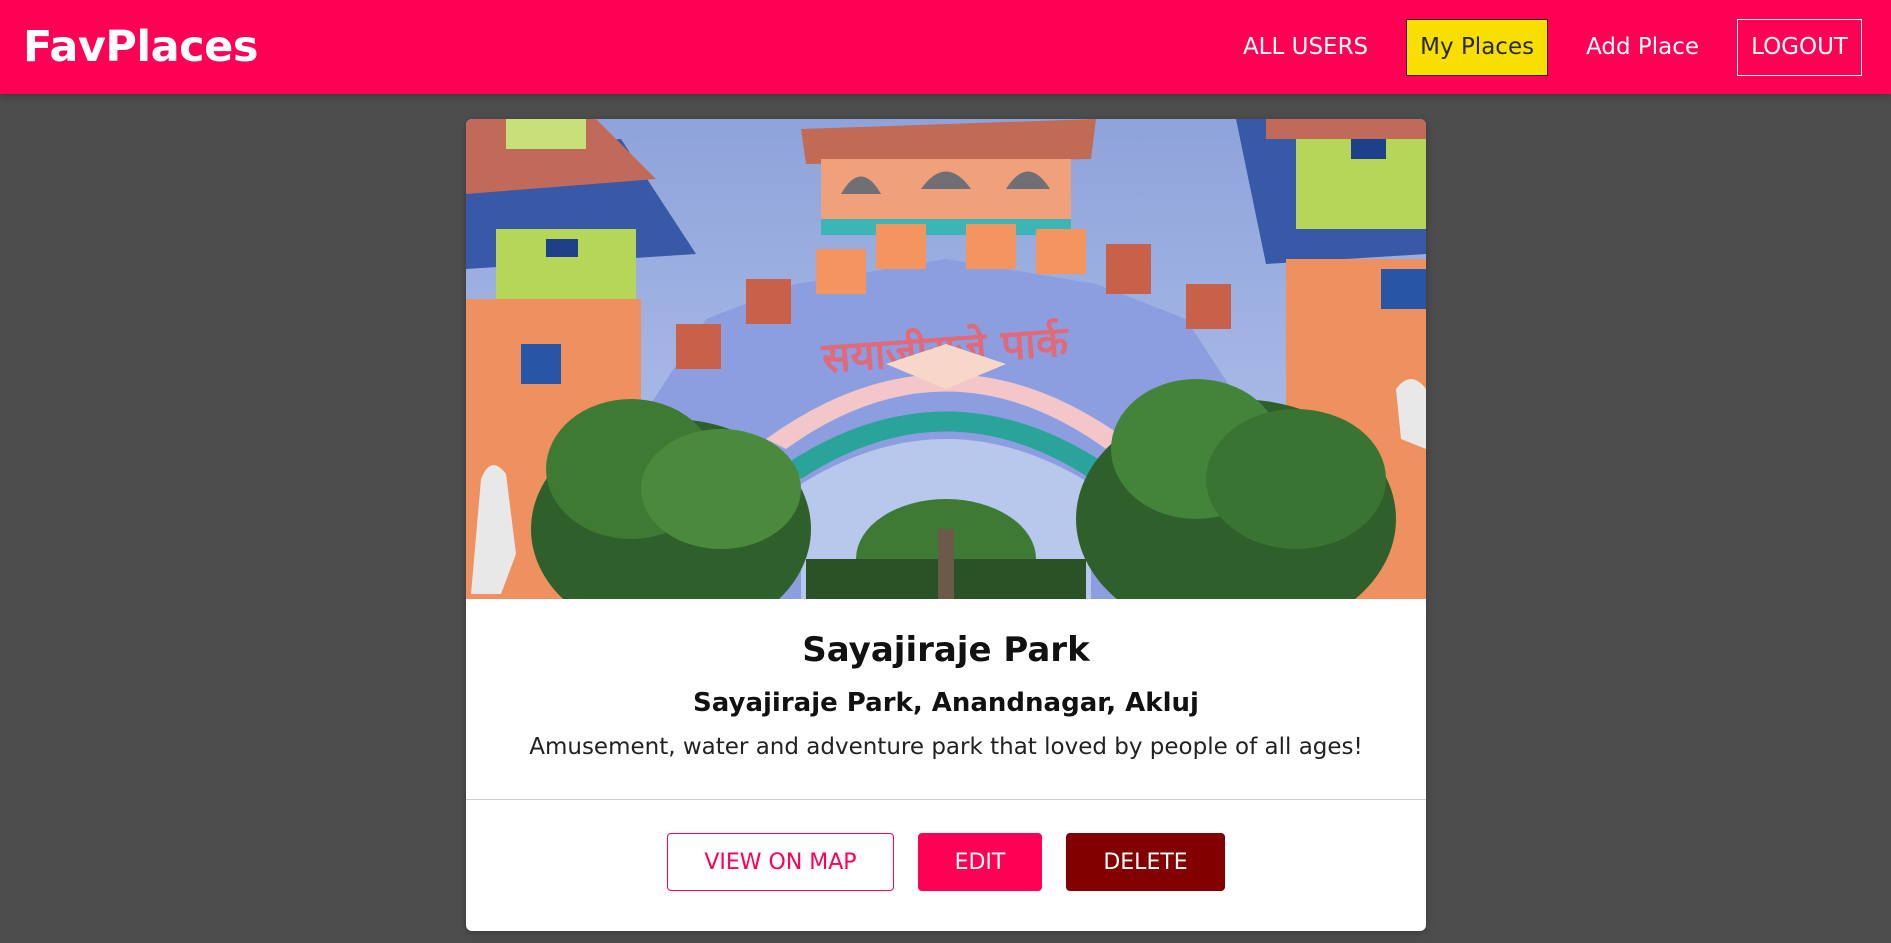 The height and width of the screenshot is (943, 1891). What do you see at coordinates (1145, 862) in the screenshot?
I see `delete-button: DELETE` at bounding box center [1145, 862].